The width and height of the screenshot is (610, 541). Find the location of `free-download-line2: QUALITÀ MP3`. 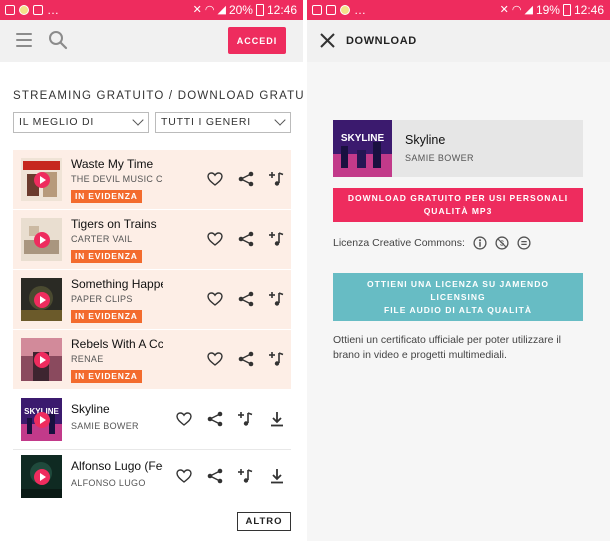

free-download-line2: QUALITÀ MP3 is located at coordinates (458, 211).